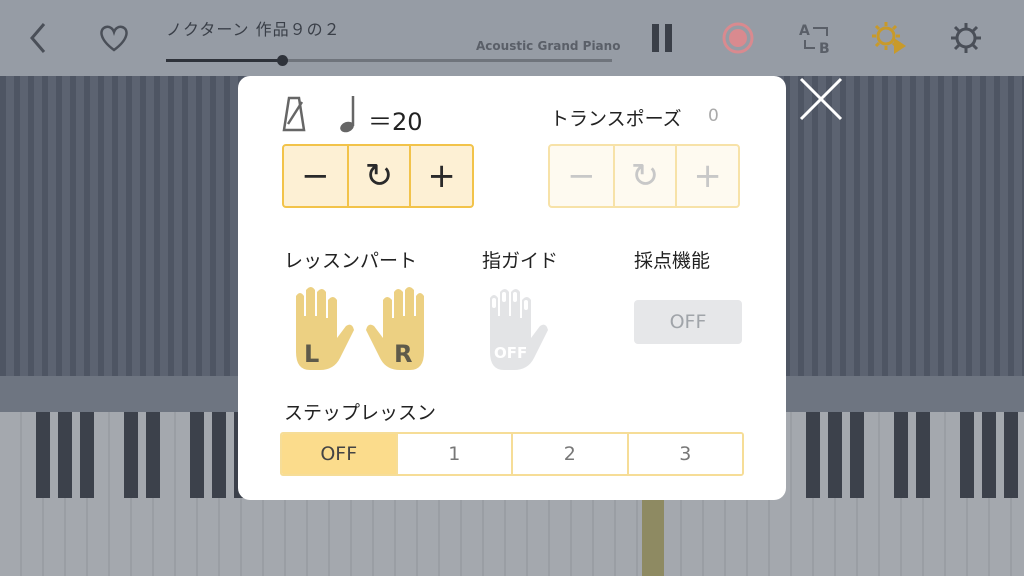  What do you see at coordinates (321, 329) in the screenshot?
I see `left-hand-toggle: L` at bounding box center [321, 329].